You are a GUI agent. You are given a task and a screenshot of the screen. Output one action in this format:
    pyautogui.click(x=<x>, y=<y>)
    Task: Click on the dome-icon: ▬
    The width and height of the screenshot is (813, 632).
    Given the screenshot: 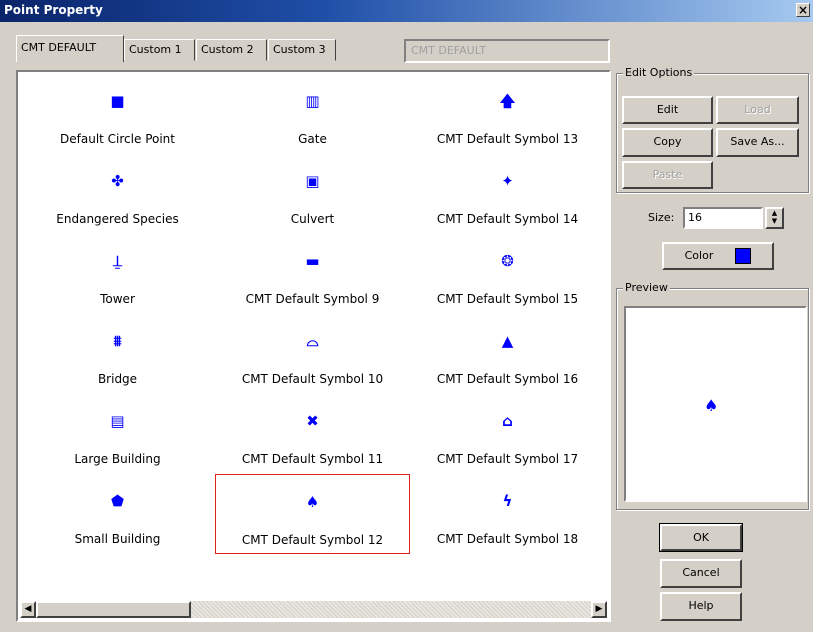 What is the action you would take?
    pyautogui.click(x=312, y=261)
    